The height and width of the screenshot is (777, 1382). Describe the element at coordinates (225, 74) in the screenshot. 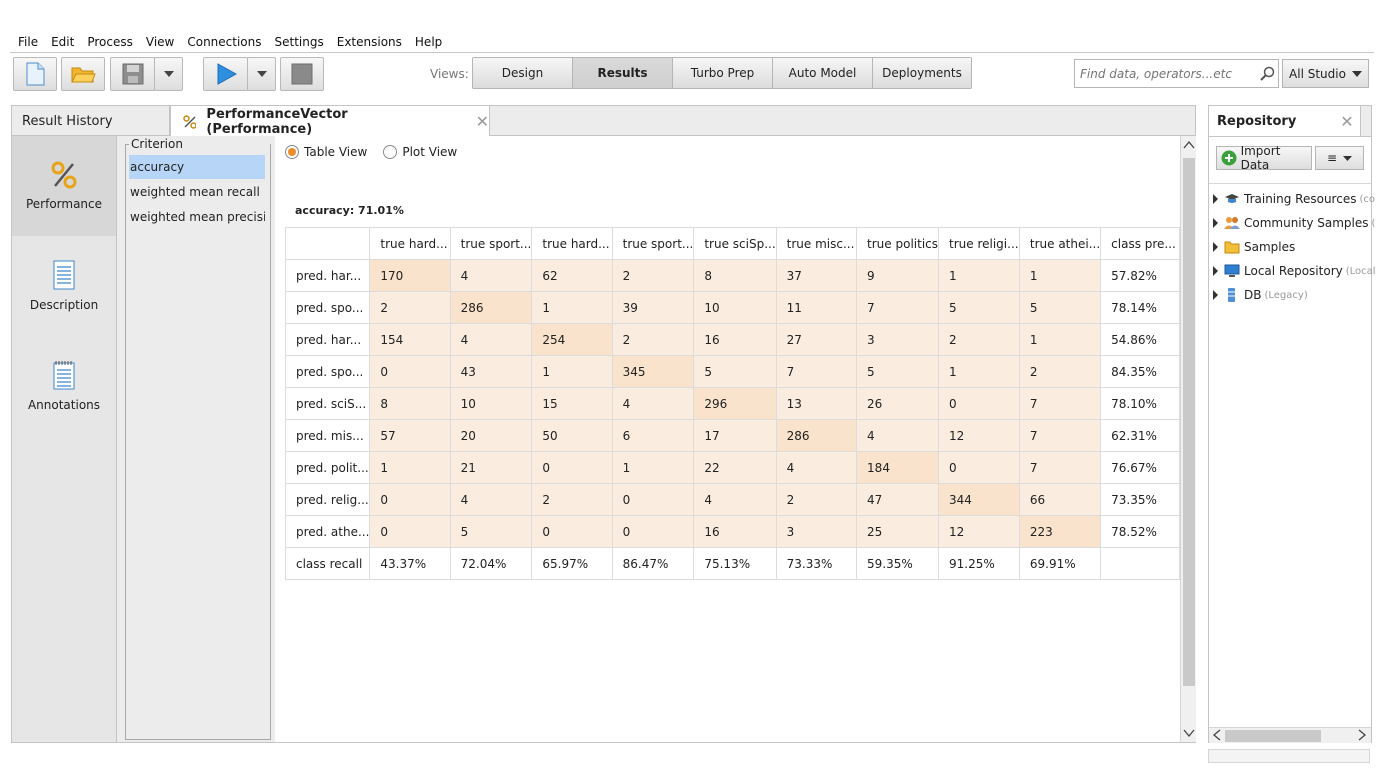

I see `run-process-button` at that location.